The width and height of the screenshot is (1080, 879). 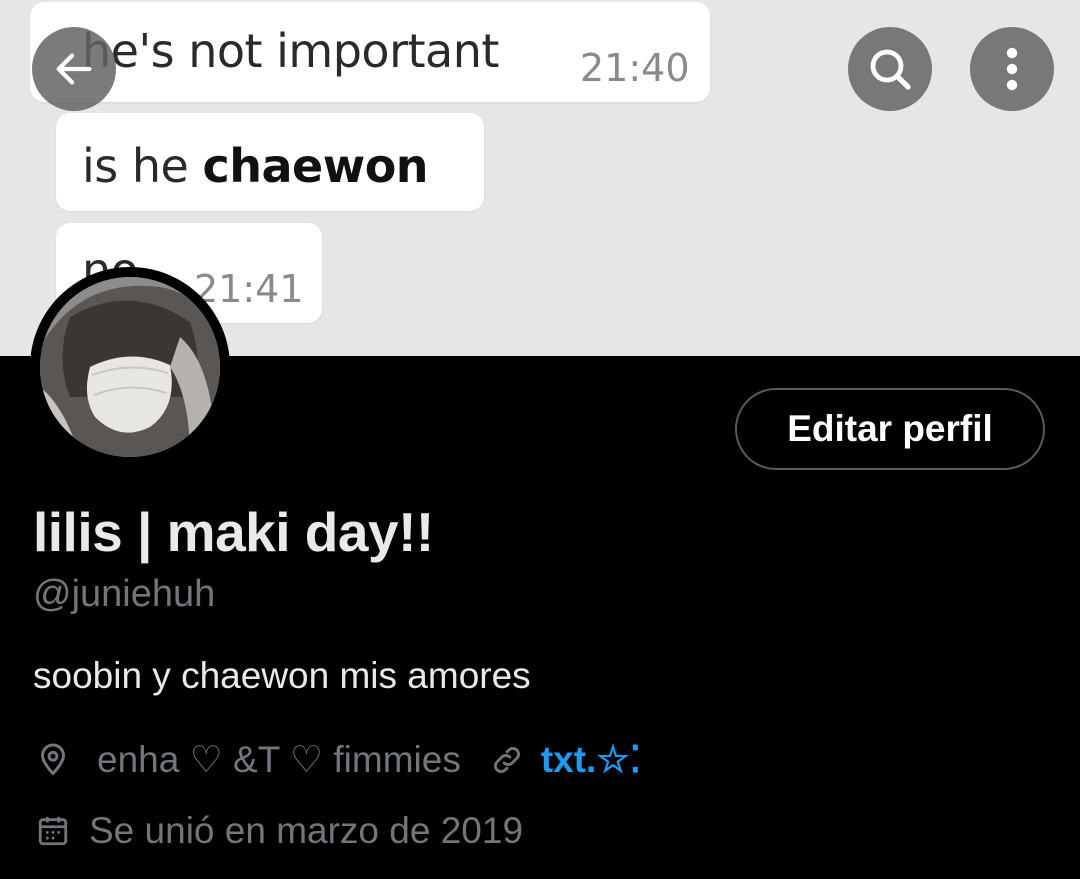 What do you see at coordinates (890, 429) in the screenshot?
I see `edit-profile-button: Editar perfil` at bounding box center [890, 429].